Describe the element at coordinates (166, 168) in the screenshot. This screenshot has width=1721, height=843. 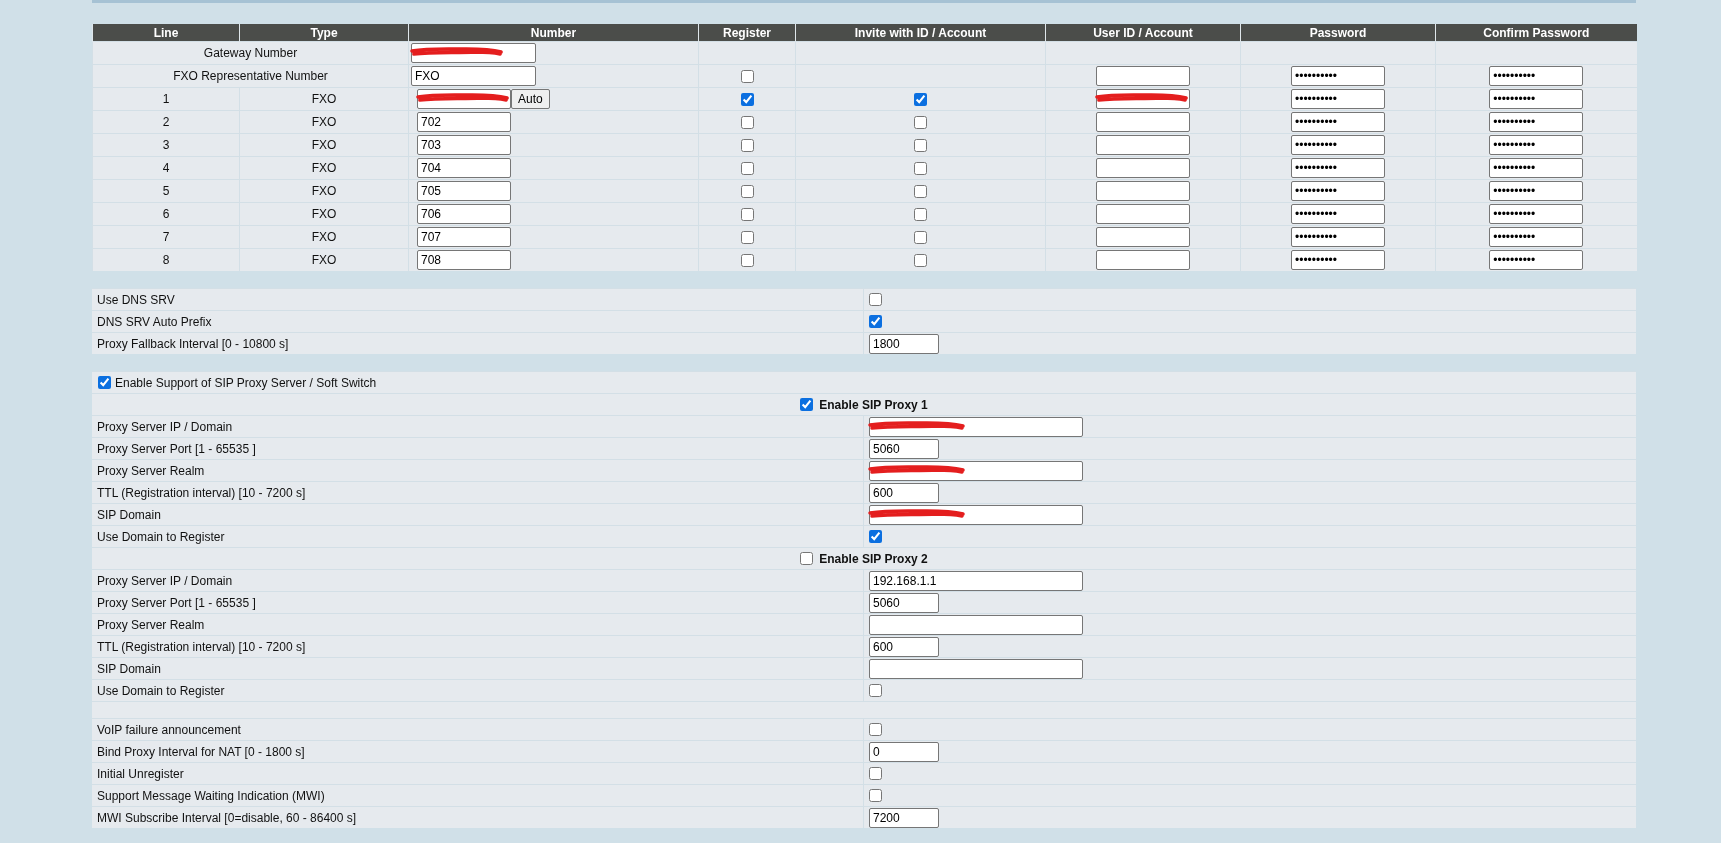
I see `line-number: 4` at that location.